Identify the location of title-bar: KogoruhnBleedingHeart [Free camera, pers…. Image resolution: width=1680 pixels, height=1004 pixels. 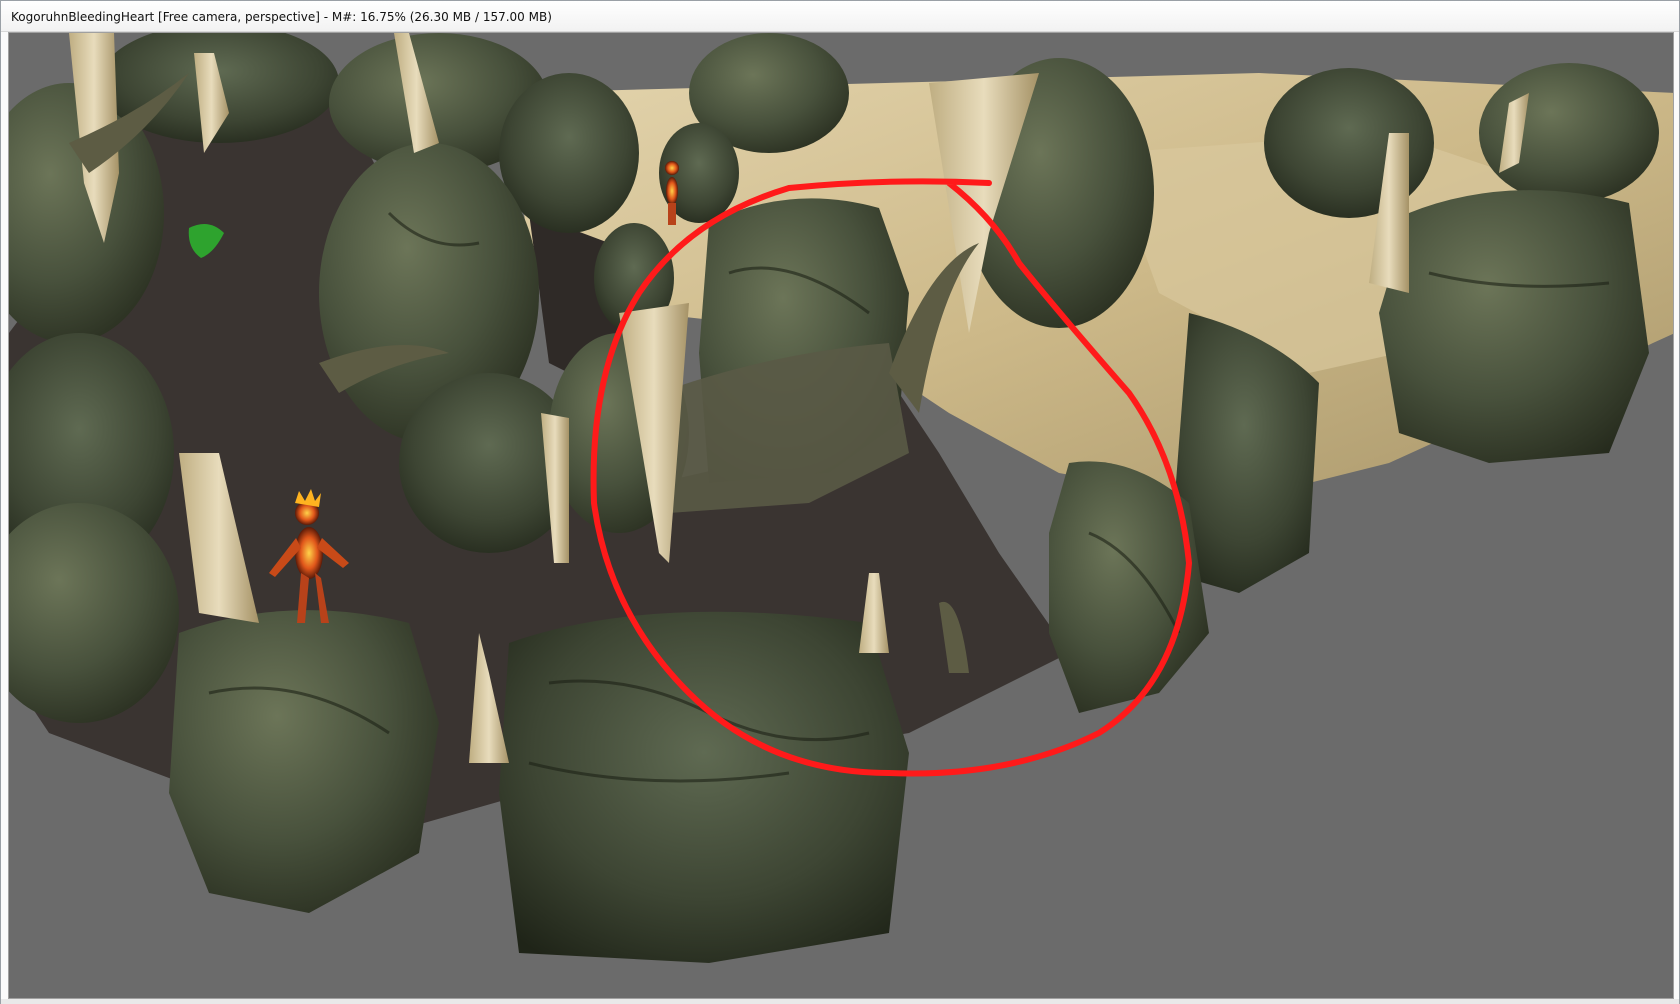
(840, 16).